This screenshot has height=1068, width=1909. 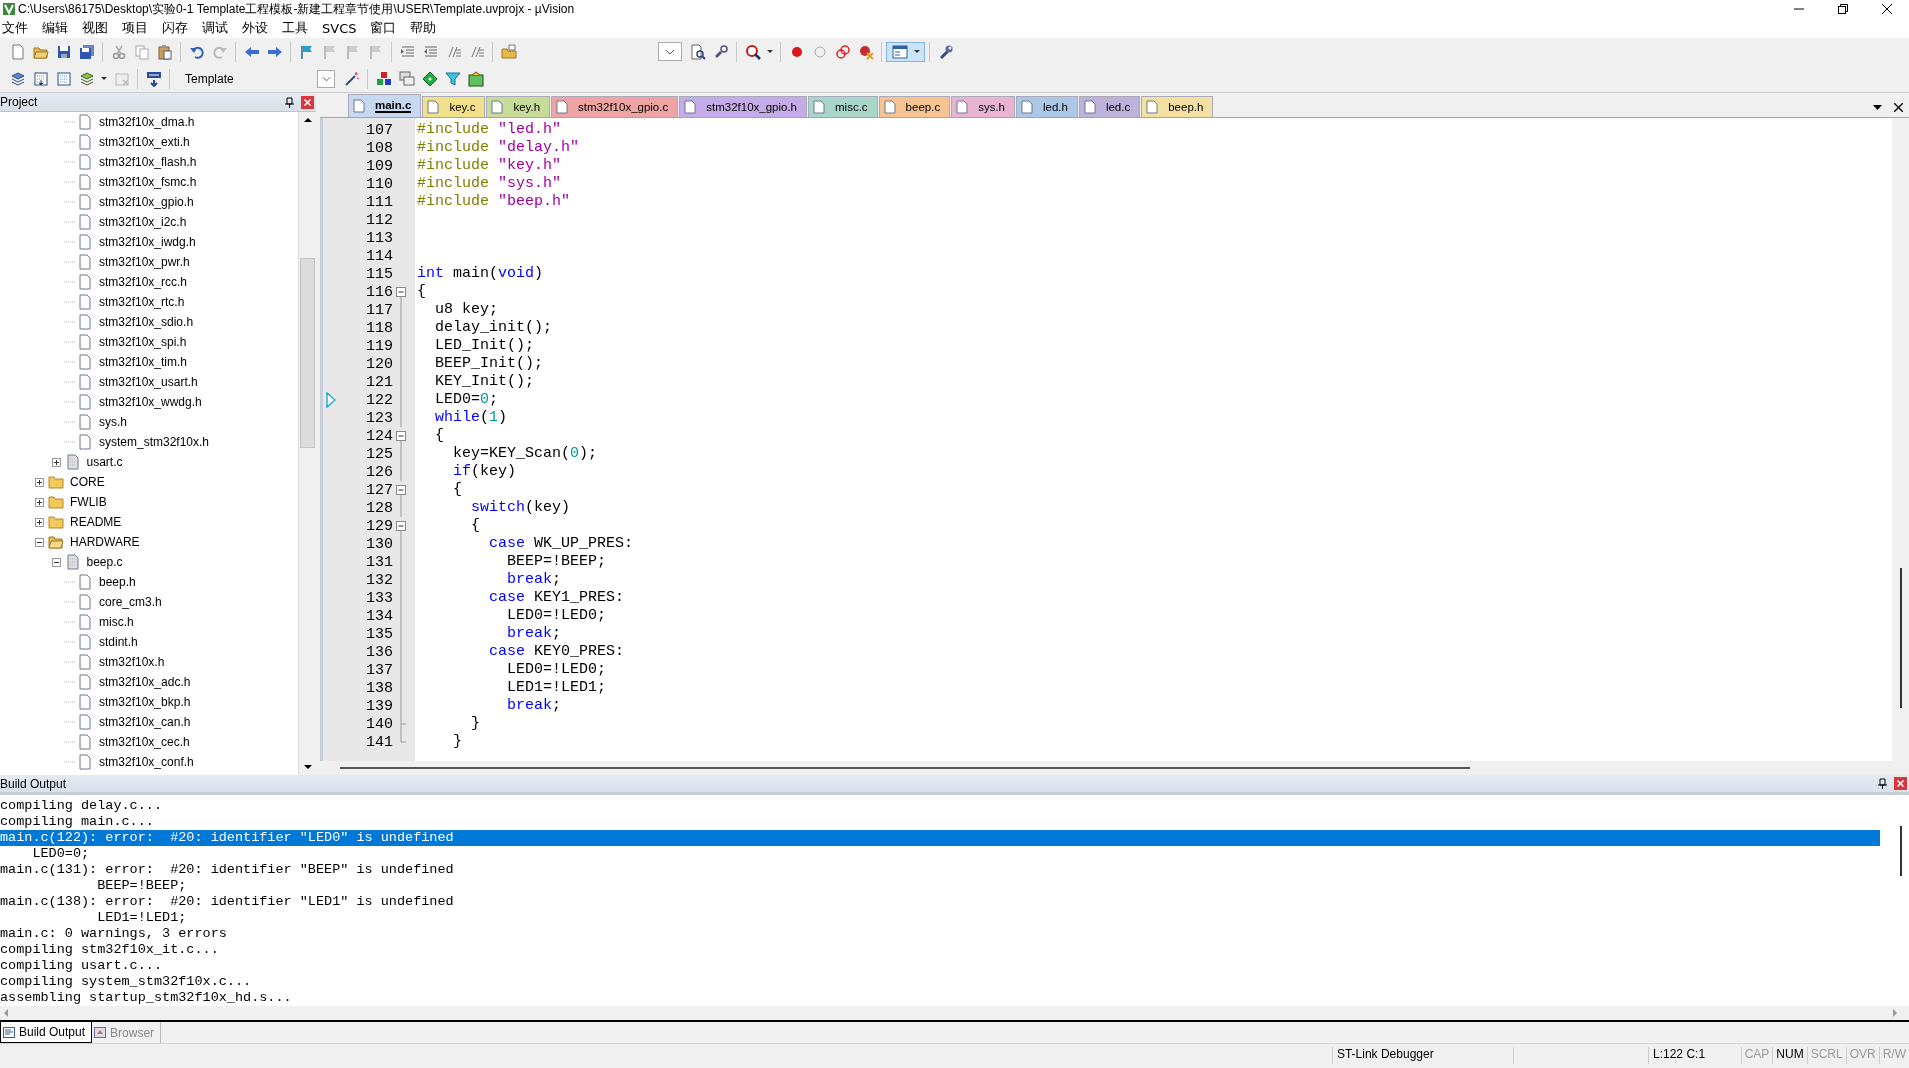 What do you see at coordinates (351, 78) in the screenshot?
I see `magic-wand-icon` at bounding box center [351, 78].